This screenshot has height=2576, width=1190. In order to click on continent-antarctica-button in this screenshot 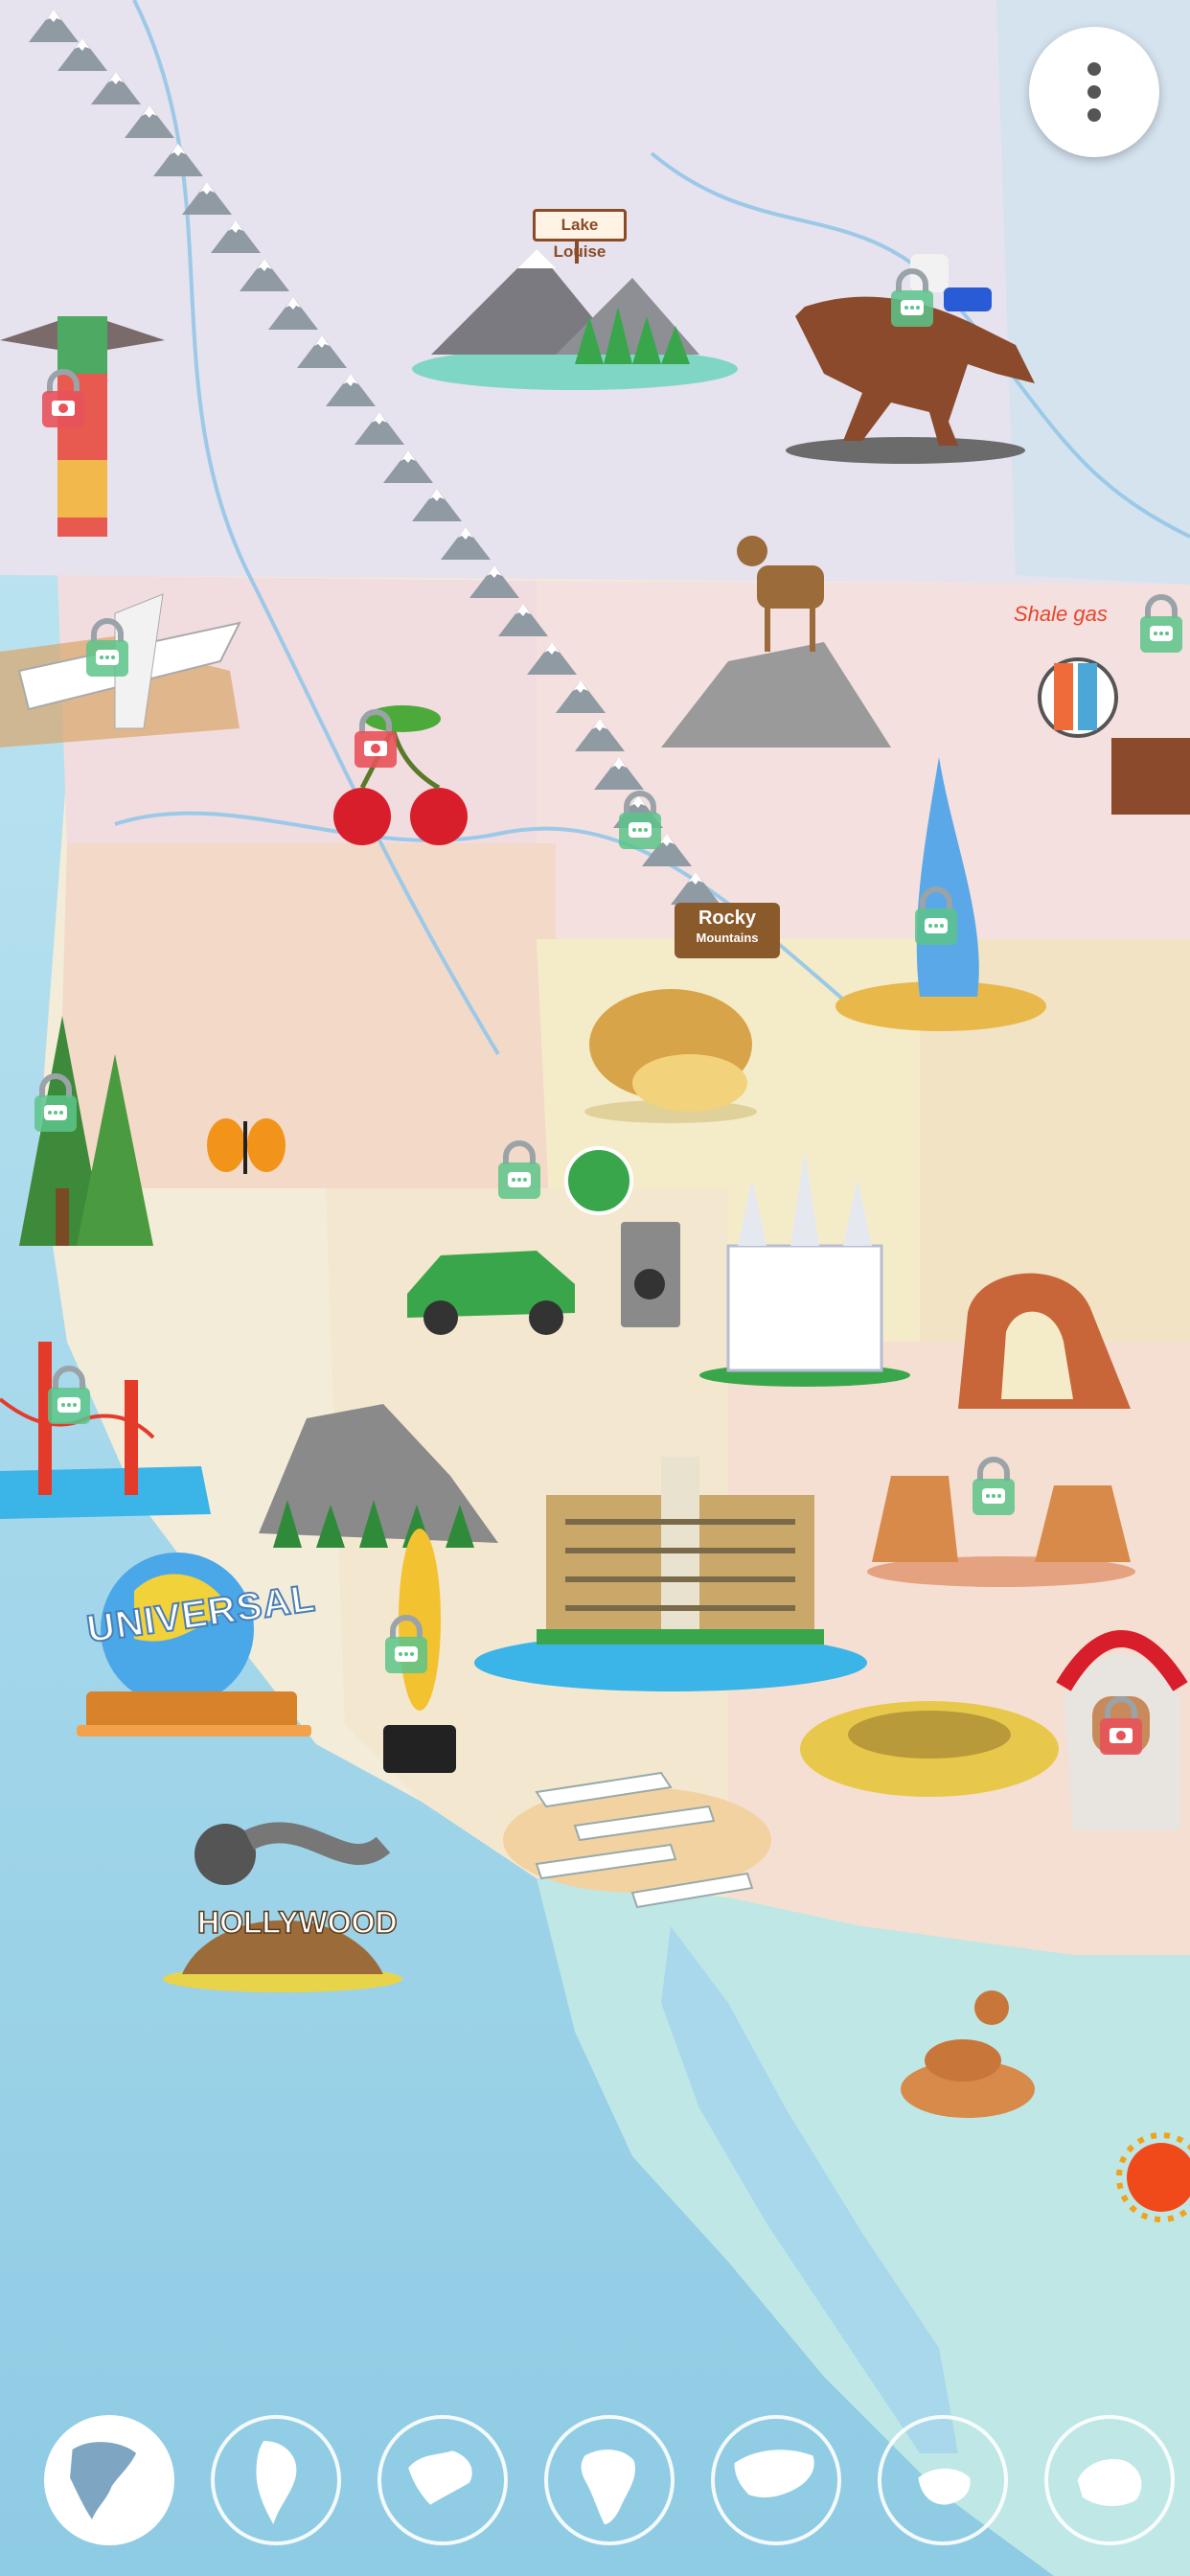, I will do `click(1109, 2480)`.